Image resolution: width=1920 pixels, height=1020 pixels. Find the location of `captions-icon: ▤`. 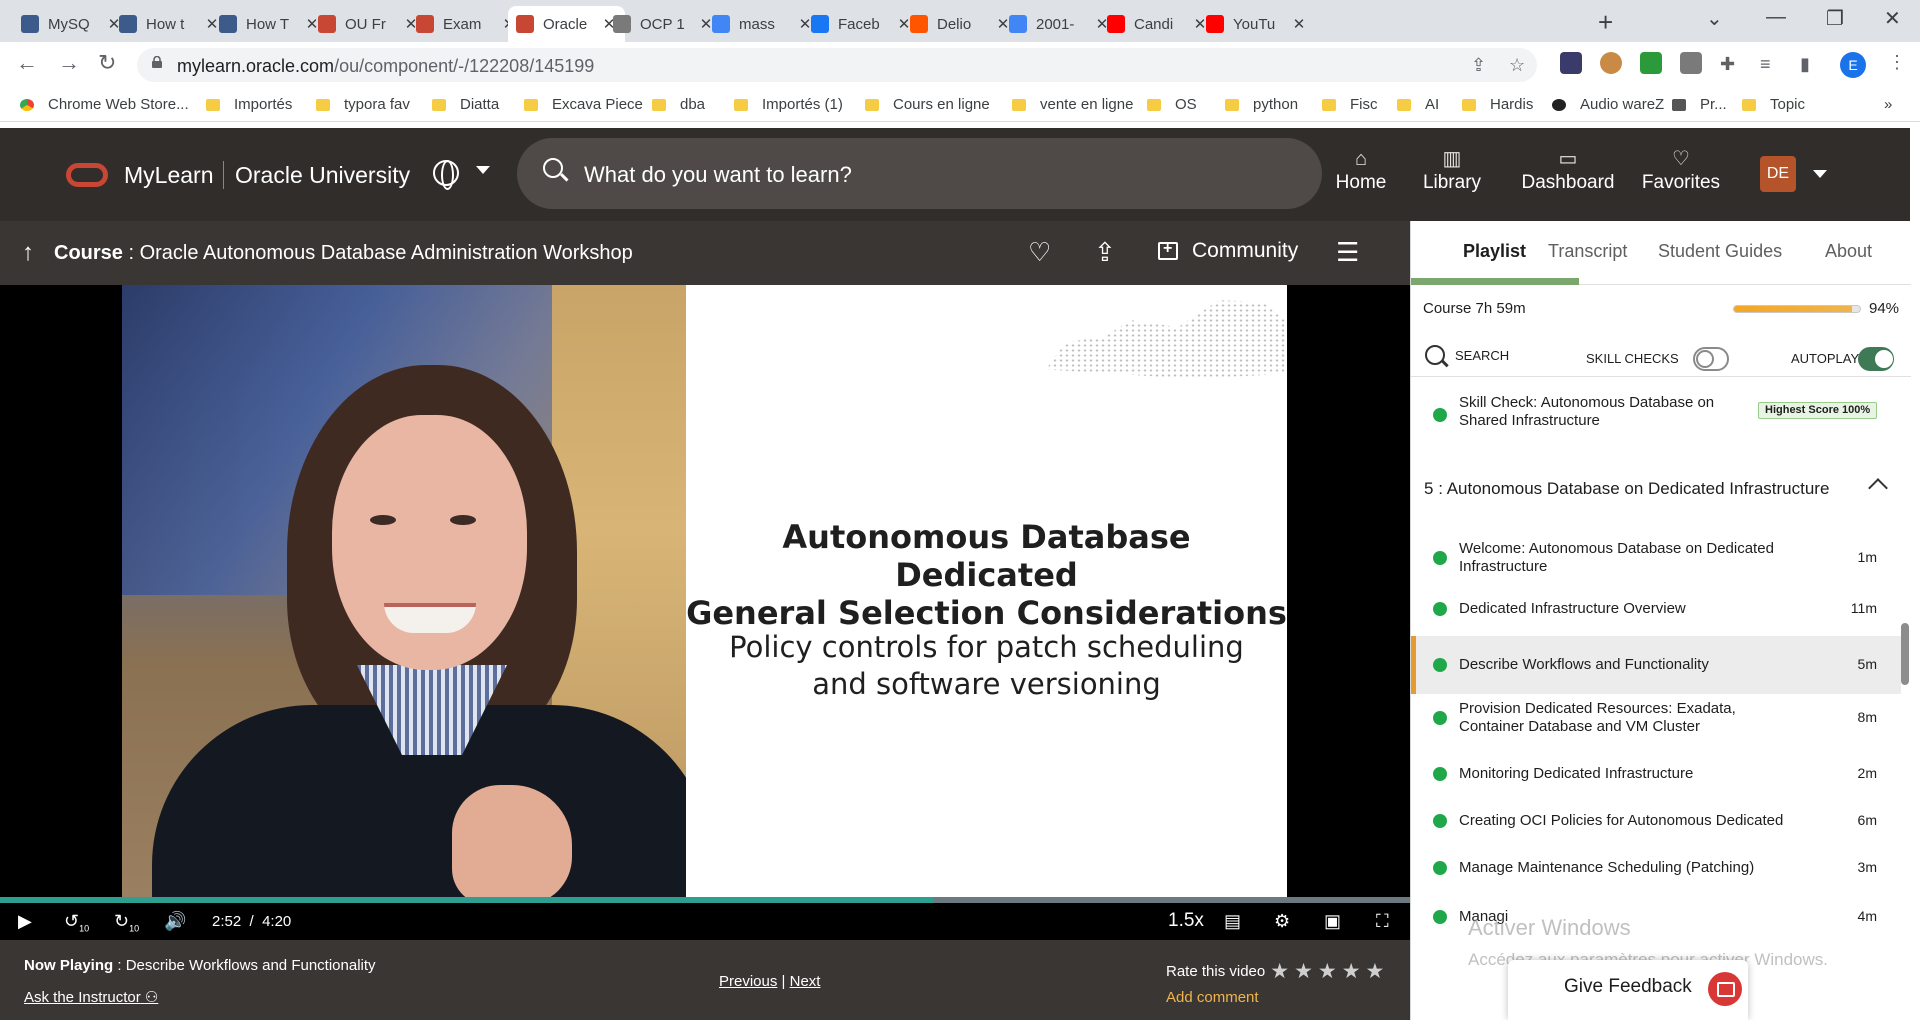

captions-icon: ▤ is located at coordinates (1232, 921).